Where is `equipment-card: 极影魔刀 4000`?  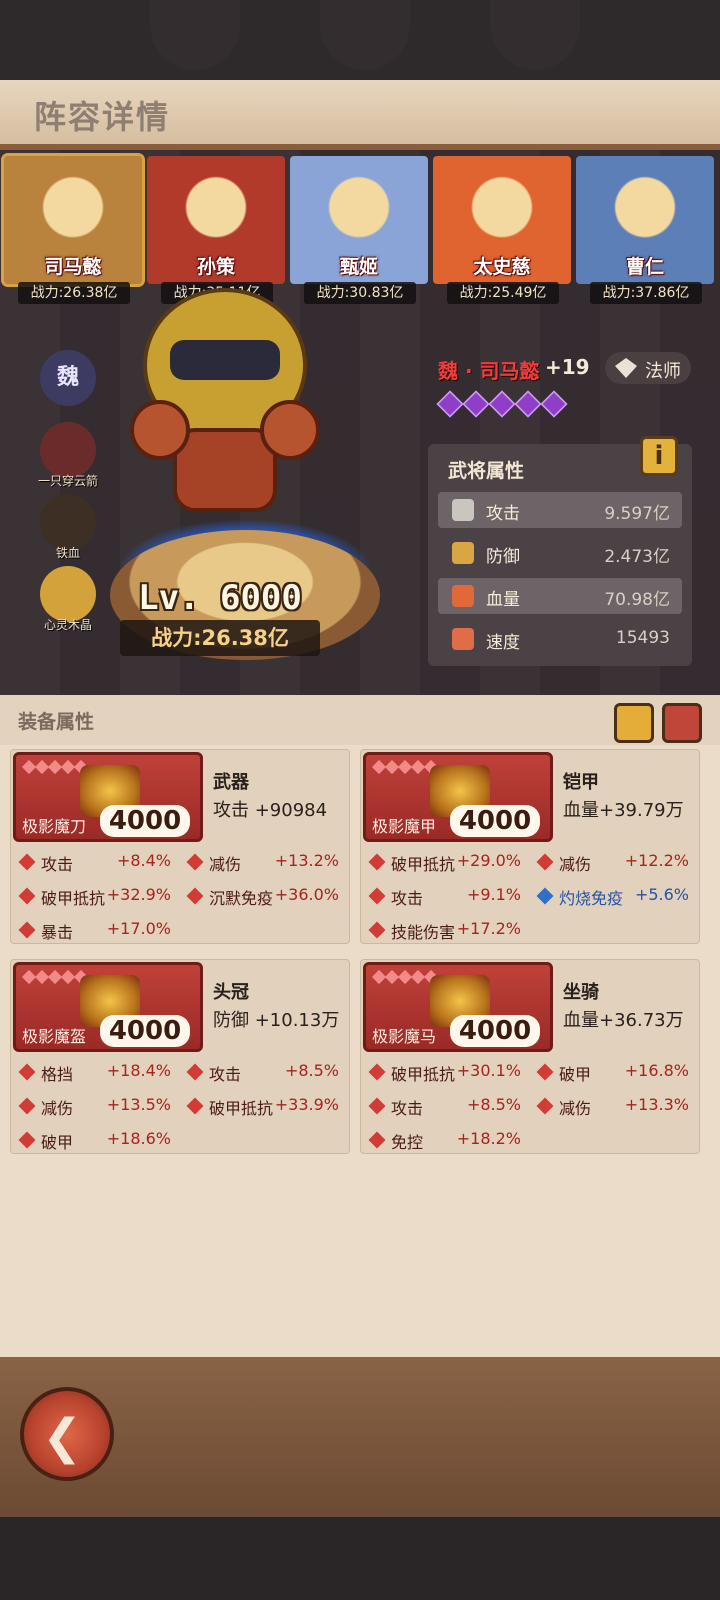
equipment-card: 极影魔刀 4000 is located at coordinates (108, 797).